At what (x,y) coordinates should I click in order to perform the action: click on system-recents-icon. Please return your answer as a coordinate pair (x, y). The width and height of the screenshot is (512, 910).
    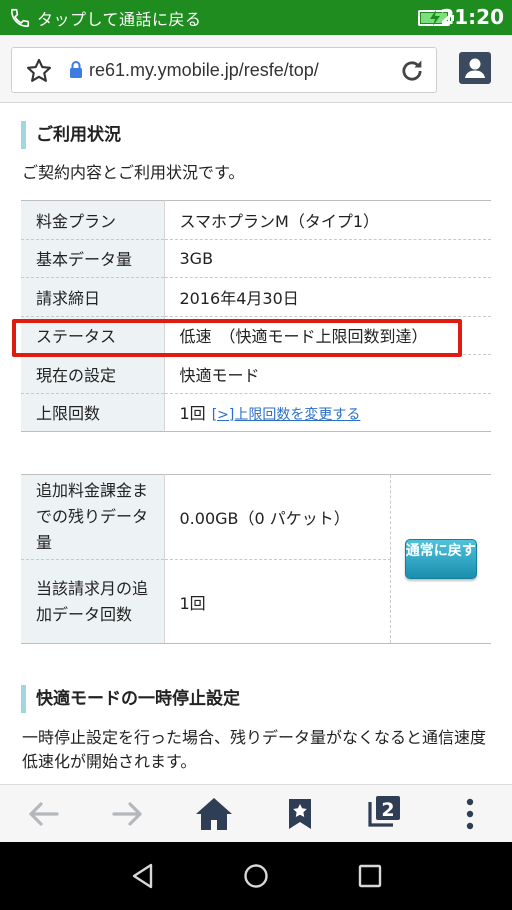
    Looking at the image, I should click on (370, 876).